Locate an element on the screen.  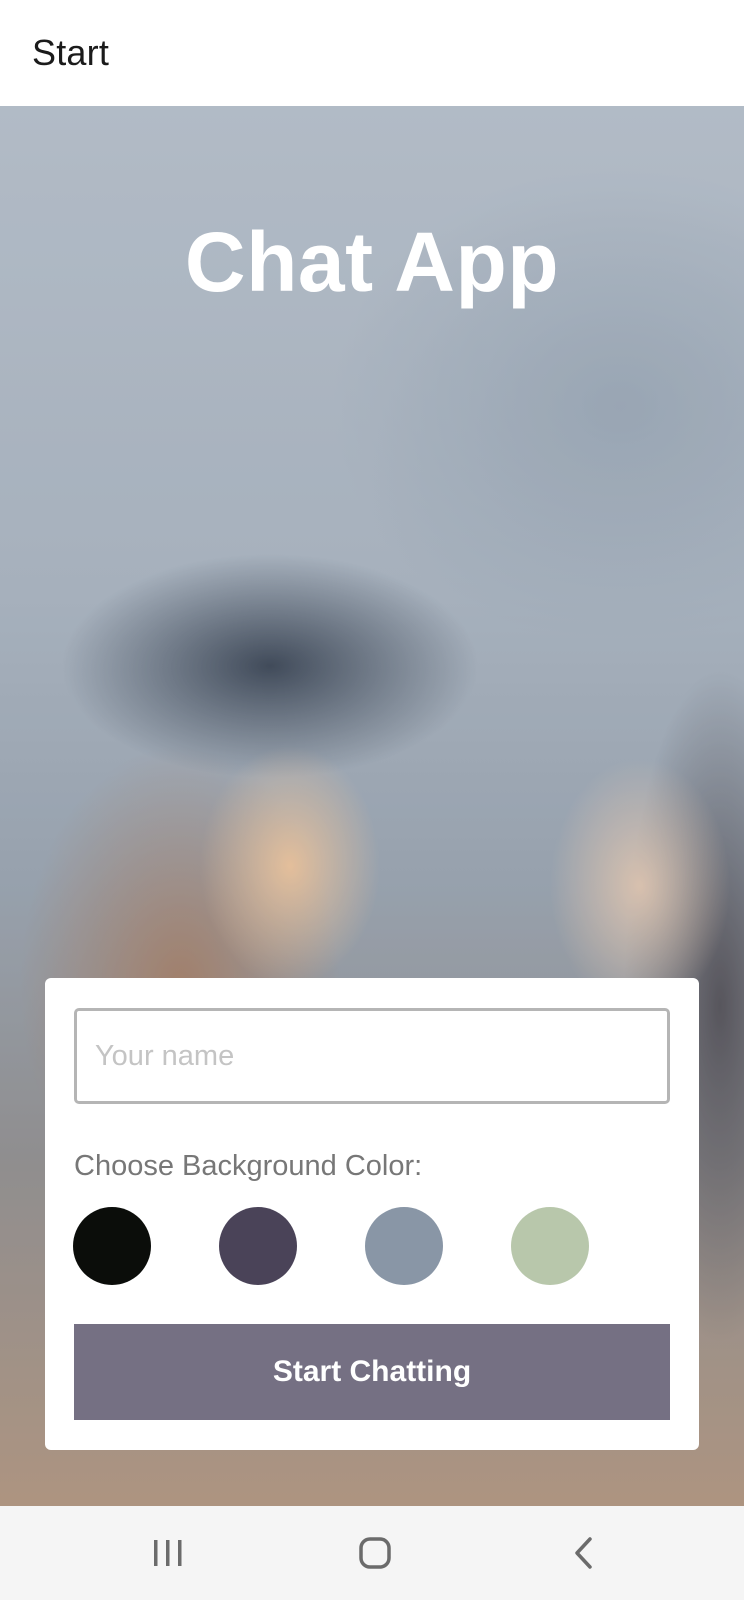
color-swatch-sage-green is located at coordinates (550, 1246).